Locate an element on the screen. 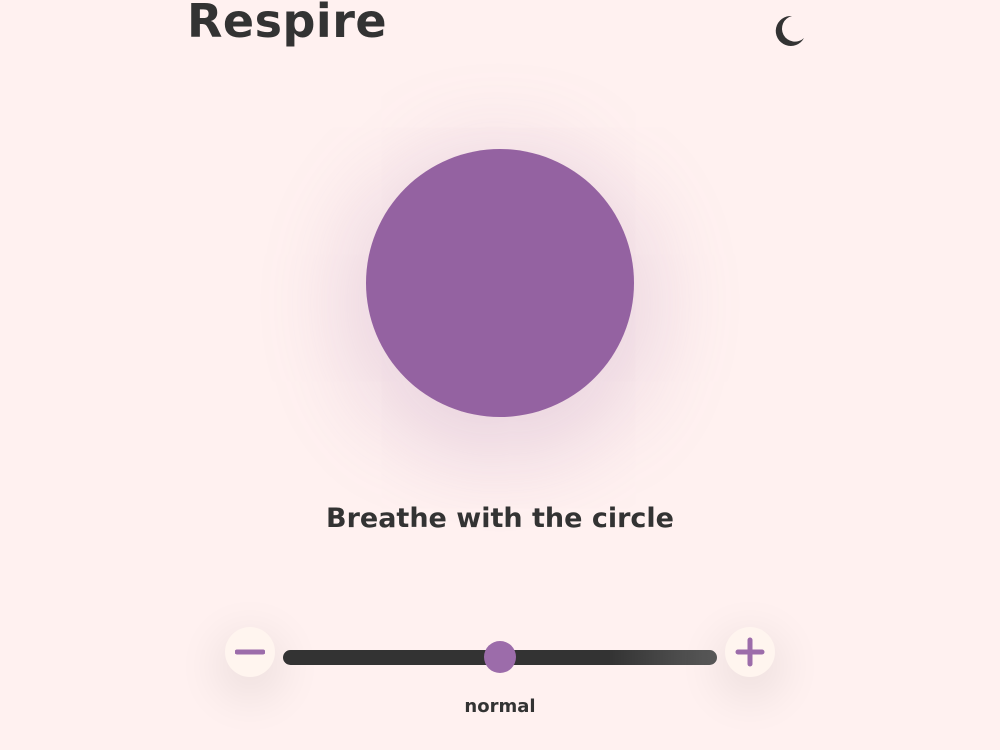 Image resolution: width=1000 pixels, height=750 pixels. decrease-speed-button is located at coordinates (250, 652).